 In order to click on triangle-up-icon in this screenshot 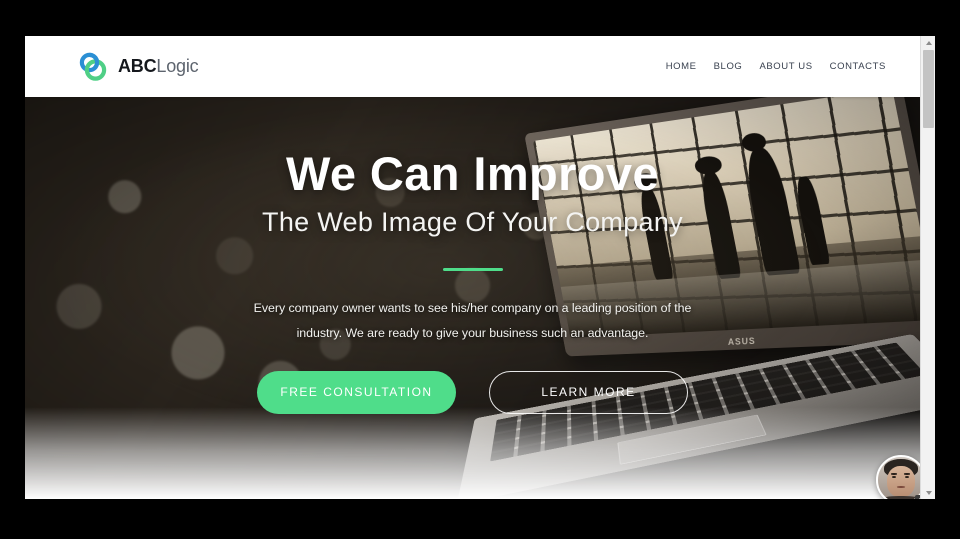, I will do `click(928, 42)`.